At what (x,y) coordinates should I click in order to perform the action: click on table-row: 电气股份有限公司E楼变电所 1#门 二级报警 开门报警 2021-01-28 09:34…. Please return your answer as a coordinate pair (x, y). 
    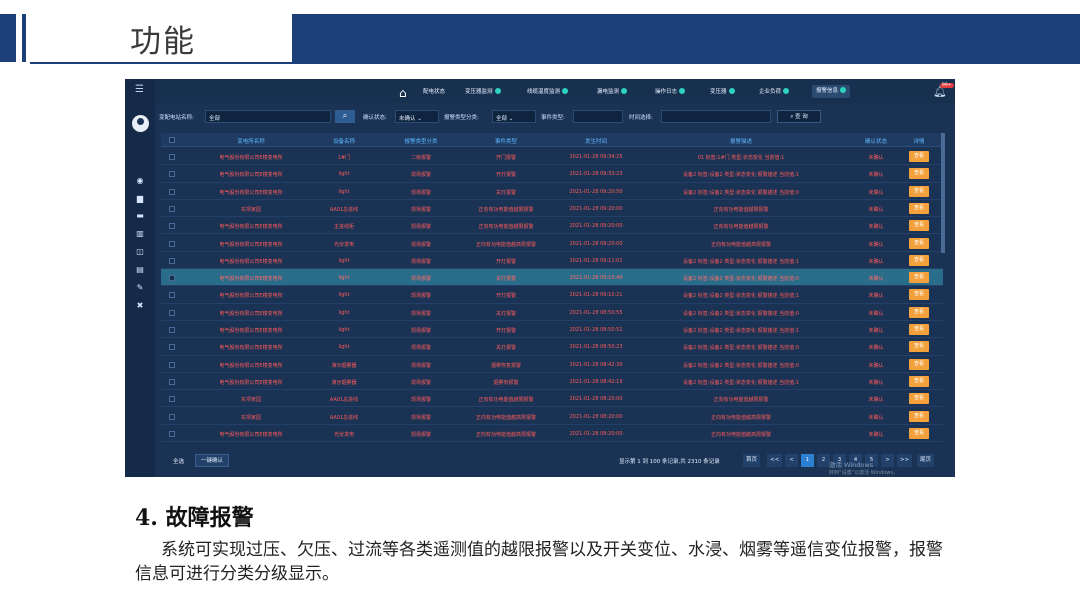
    Looking at the image, I should click on (552, 157).